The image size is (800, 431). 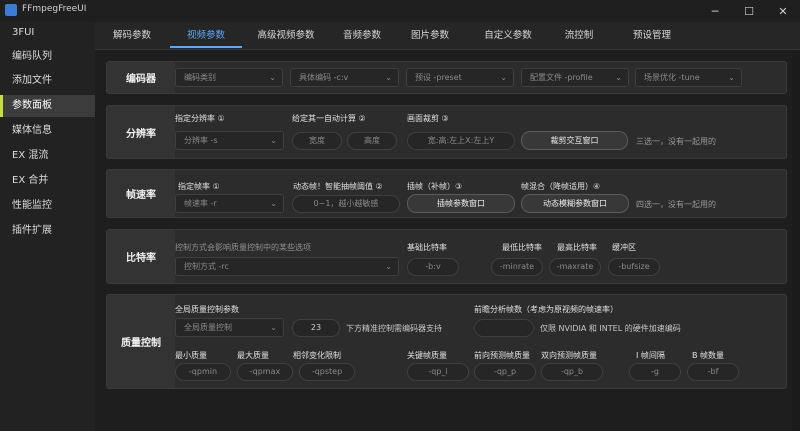 What do you see at coordinates (208, 327) in the screenshot?
I see `global-quality-value: 全局质量控制` at bounding box center [208, 327].